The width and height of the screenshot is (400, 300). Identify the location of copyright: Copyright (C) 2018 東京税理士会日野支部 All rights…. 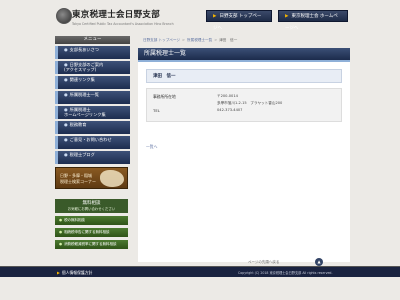
(285, 273).